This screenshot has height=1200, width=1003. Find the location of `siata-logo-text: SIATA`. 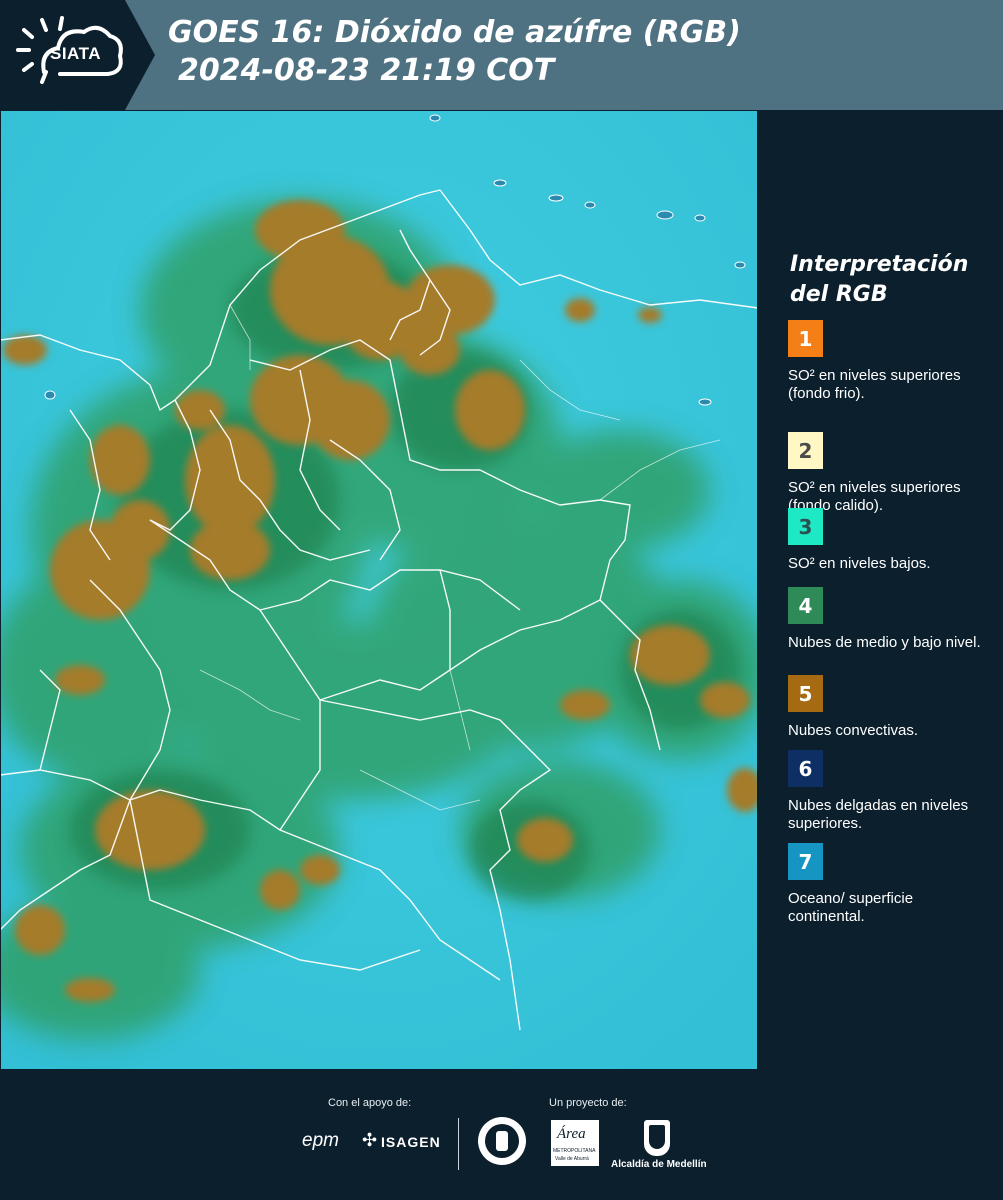

siata-logo-text: SIATA is located at coordinates (75, 53).